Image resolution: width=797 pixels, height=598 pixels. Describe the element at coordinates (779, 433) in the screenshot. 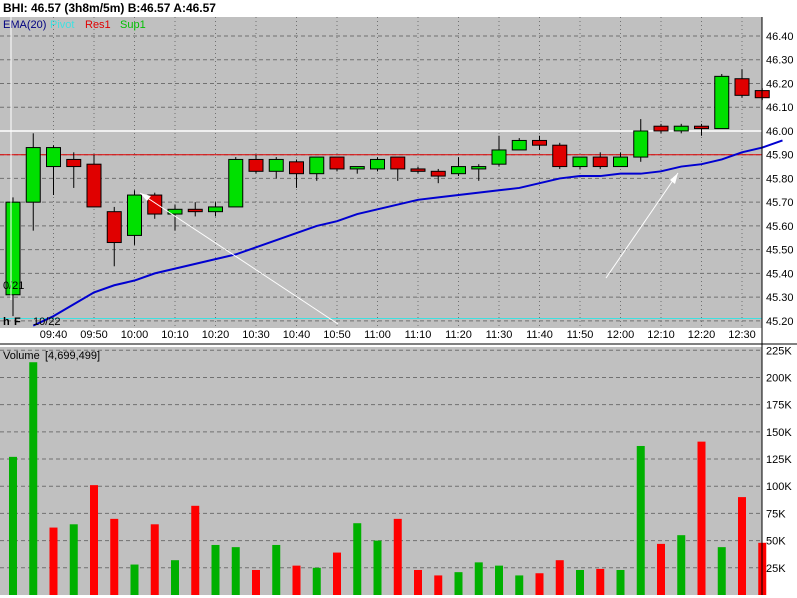

I see `volume-tick-label: 150K` at that location.